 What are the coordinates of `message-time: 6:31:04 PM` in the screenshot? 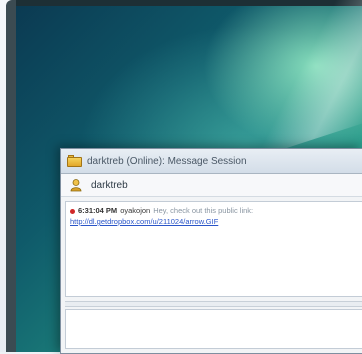 It's located at (98, 210).